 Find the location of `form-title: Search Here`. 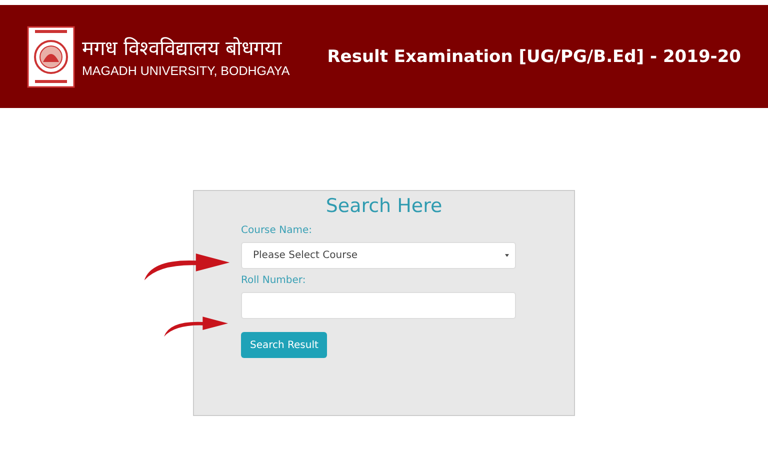

form-title: Search Here is located at coordinates (384, 206).